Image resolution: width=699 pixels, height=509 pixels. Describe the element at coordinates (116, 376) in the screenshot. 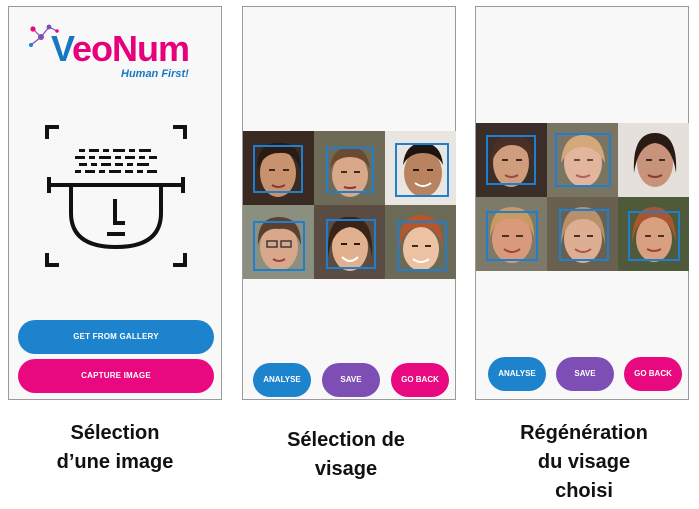

I see `capture-image-button: CAPTURE IMAGE` at that location.